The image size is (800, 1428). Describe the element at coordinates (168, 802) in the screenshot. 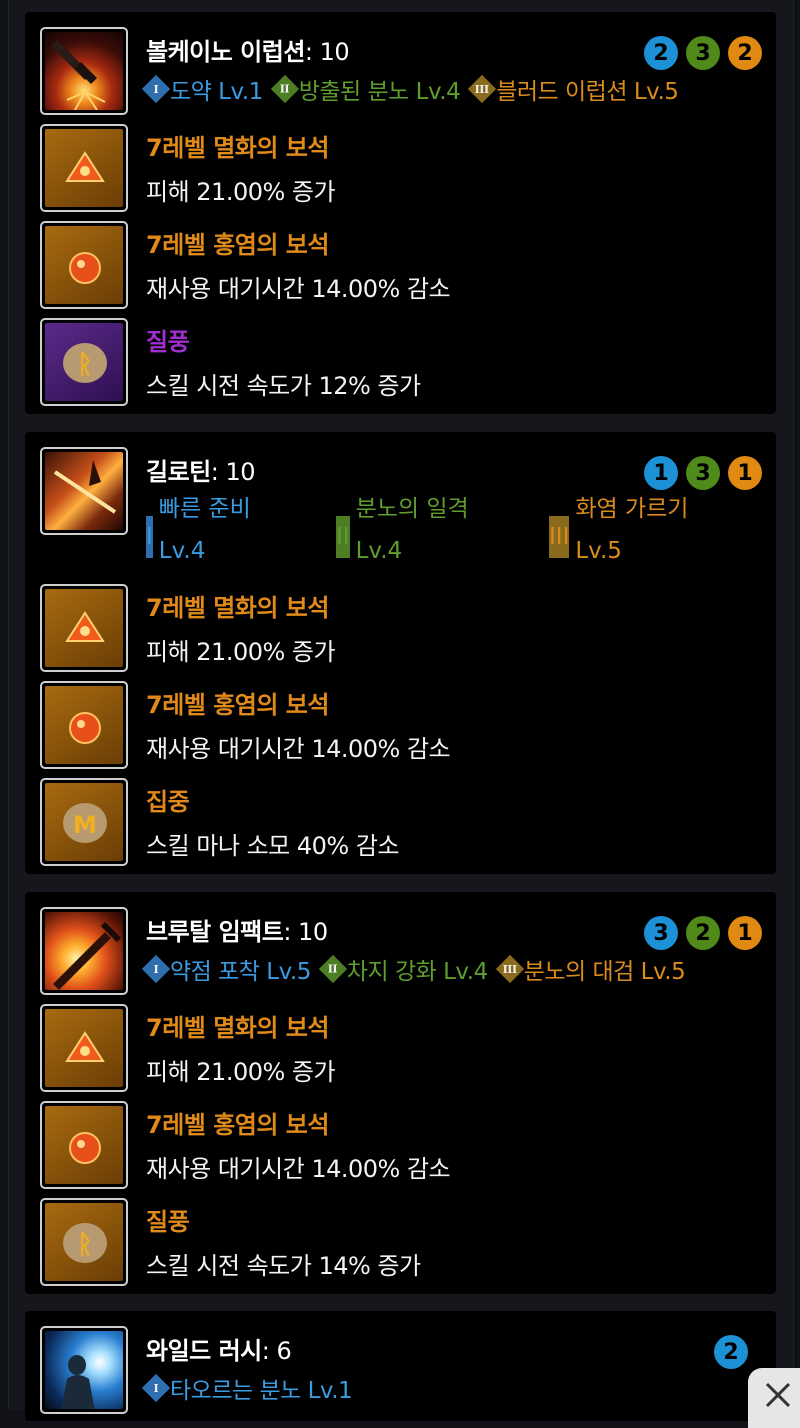

I see `rune-title: 집중` at that location.